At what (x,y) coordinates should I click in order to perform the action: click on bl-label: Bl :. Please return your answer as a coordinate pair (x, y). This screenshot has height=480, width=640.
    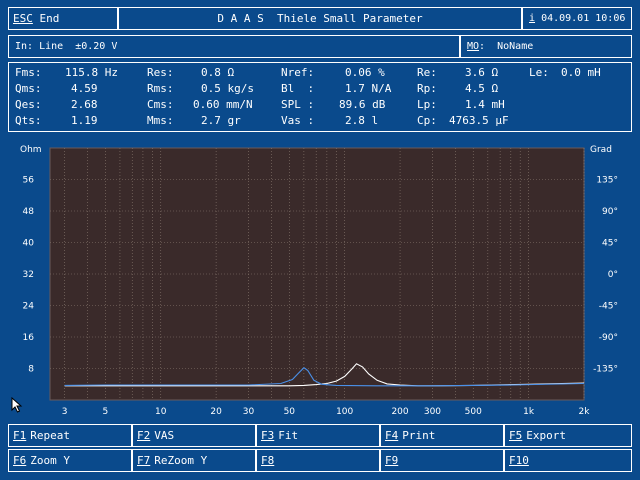
    Looking at the image, I should click on (298, 88).